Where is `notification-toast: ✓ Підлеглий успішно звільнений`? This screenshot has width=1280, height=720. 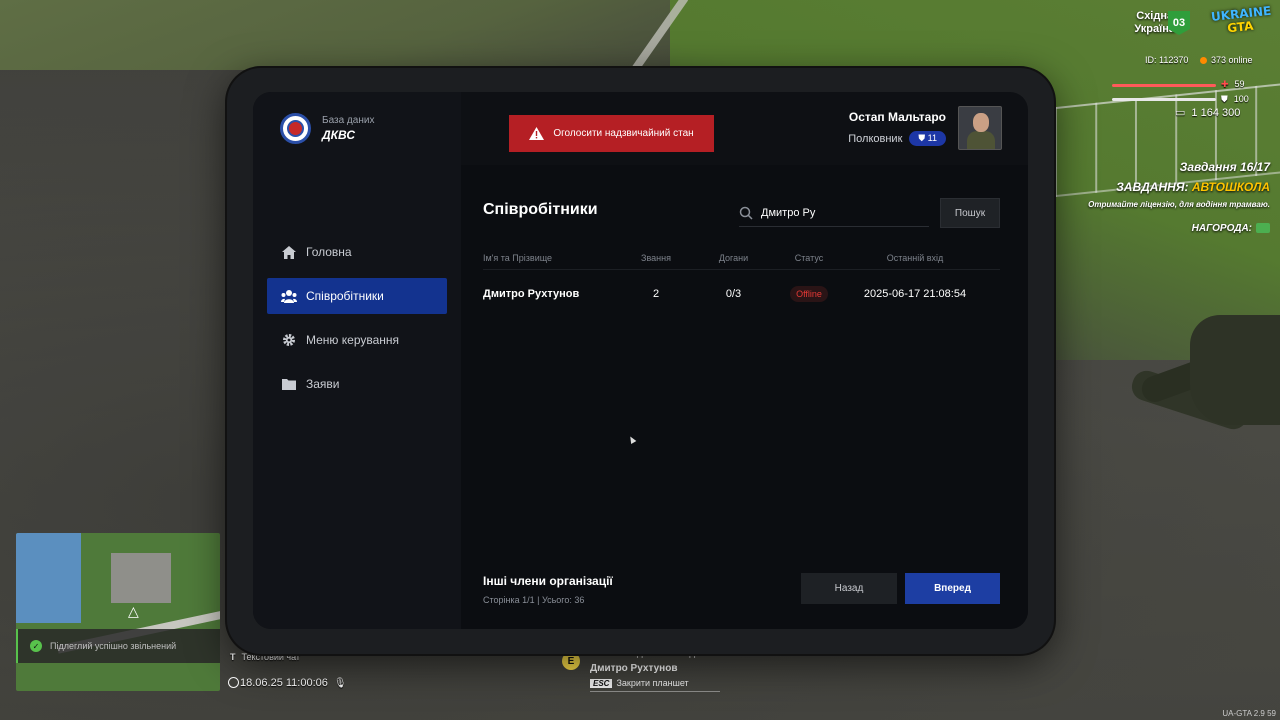
notification-toast: ✓ Підлеглий успішно звільнений is located at coordinates (118, 646).